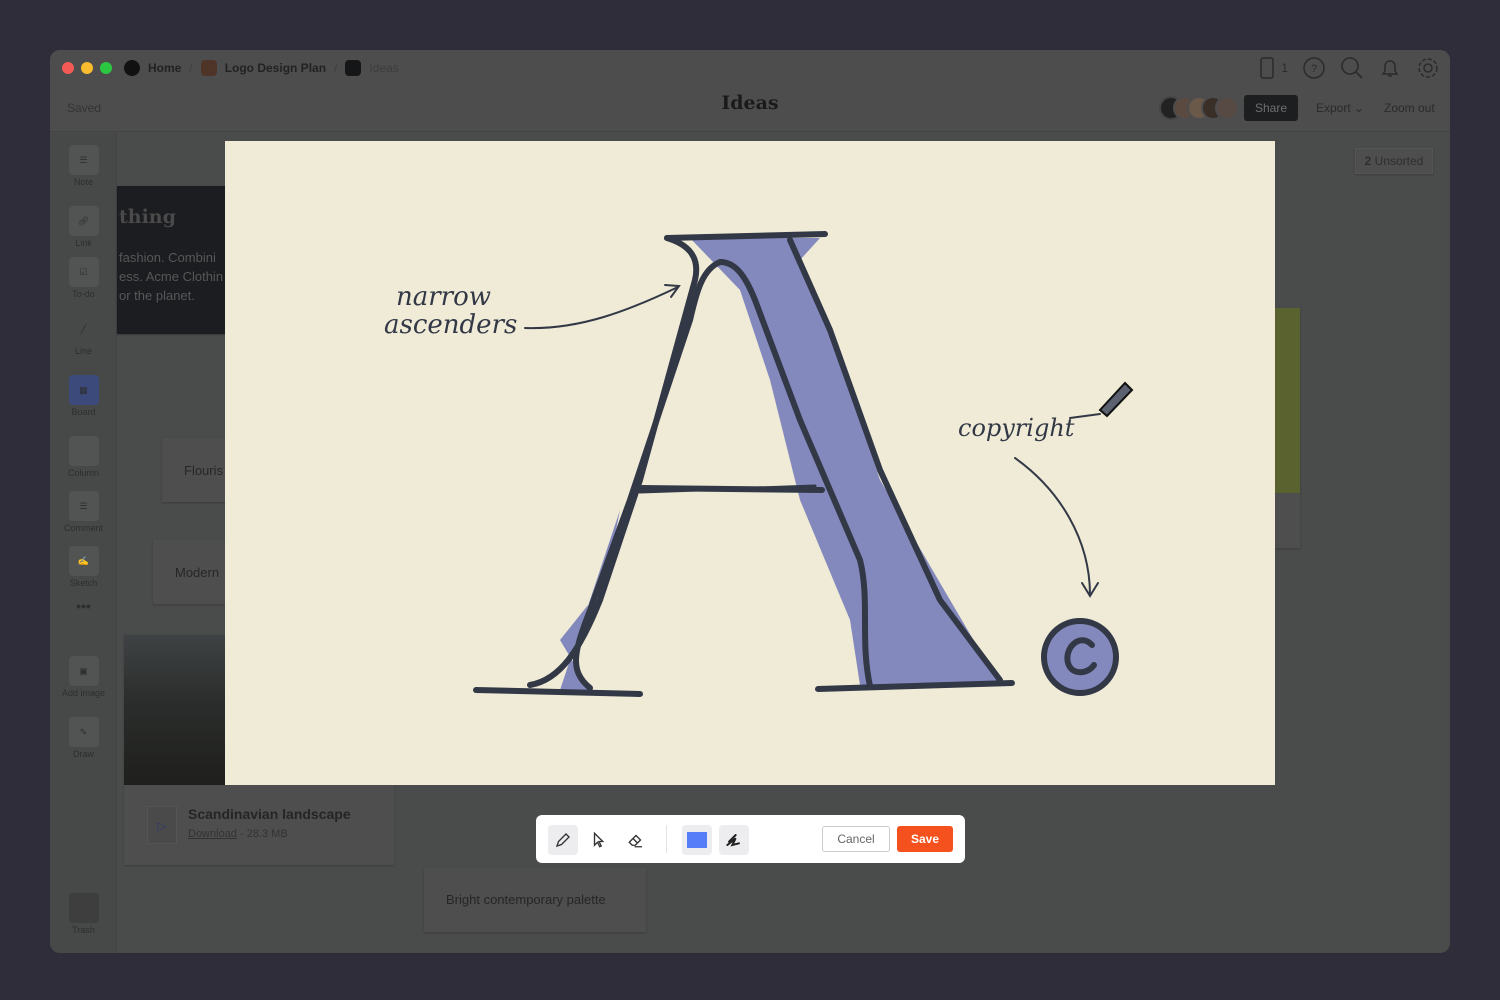  Describe the element at coordinates (1409, 108) in the screenshot. I see `zoom-out-button: Zoom out` at that location.